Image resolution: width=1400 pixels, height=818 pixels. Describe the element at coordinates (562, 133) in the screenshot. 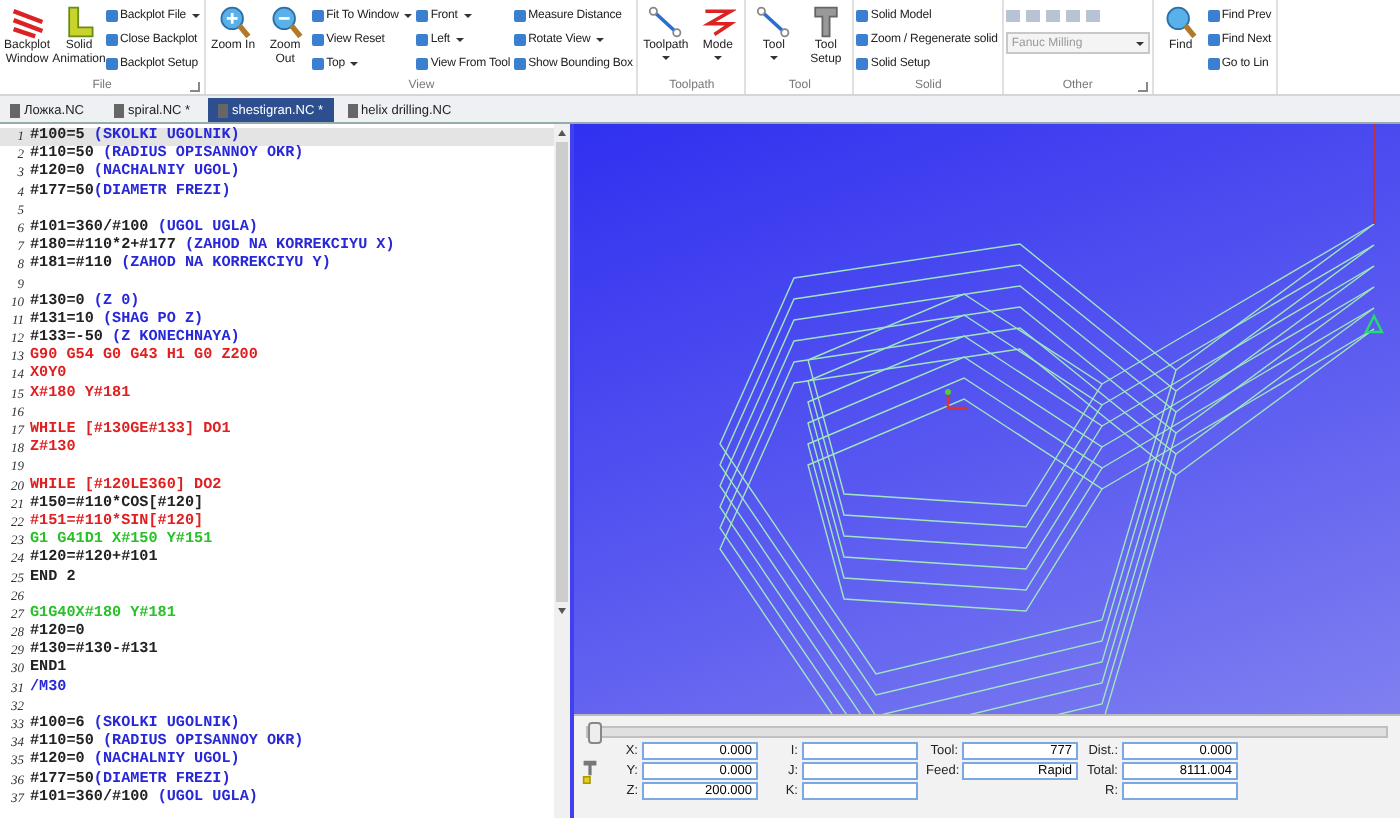

I see `scroll-up-icon` at that location.